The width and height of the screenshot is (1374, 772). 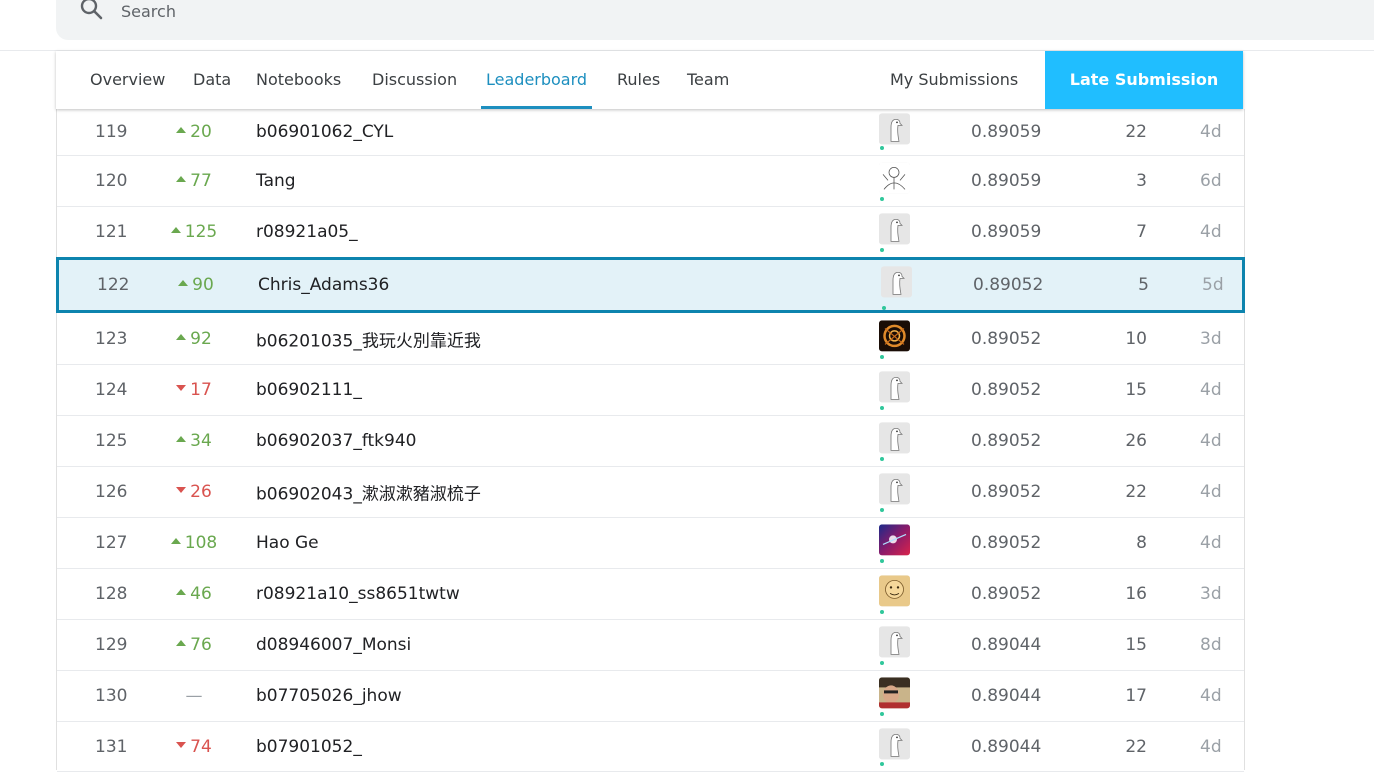 What do you see at coordinates (201, 232) in the screenshot?
I see `rank-change-value: 125` at bounding box center [201, 232].